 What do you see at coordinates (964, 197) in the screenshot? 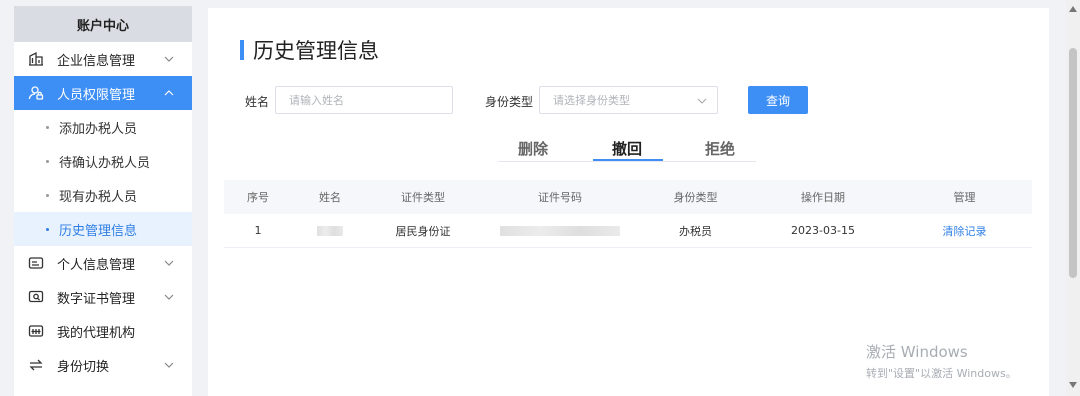
I see `col-header-manage: 管理` at bounding box center [964, 197].